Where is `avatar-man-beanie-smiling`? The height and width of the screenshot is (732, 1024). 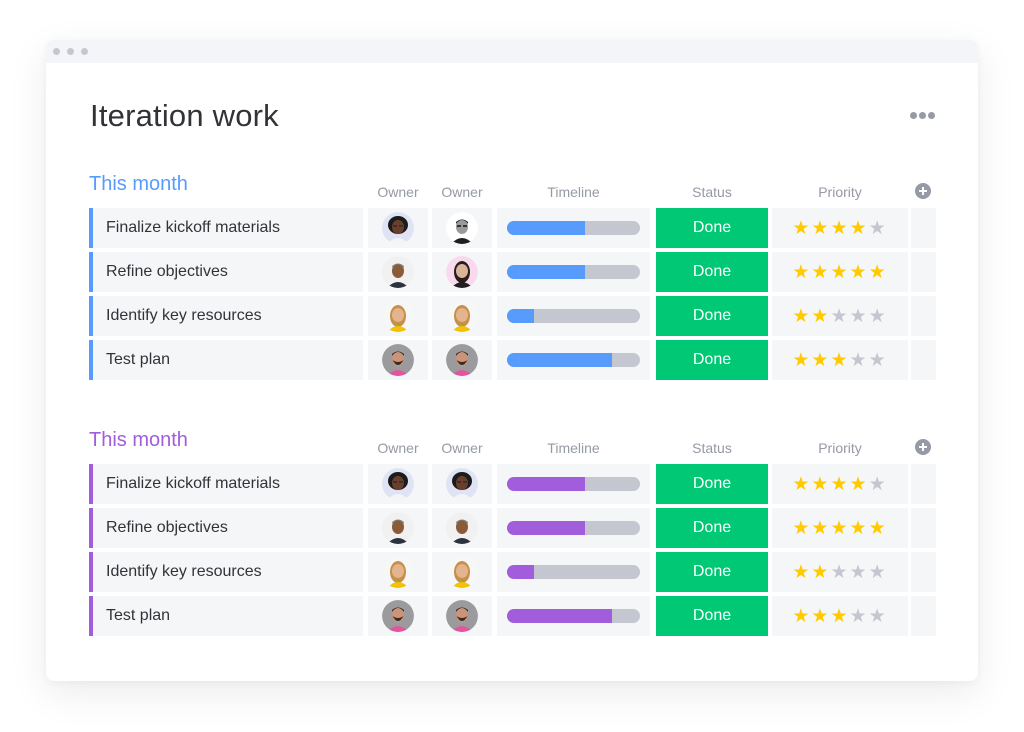
avatar-man-beanie-smiling is located at coordinates (462, 528).